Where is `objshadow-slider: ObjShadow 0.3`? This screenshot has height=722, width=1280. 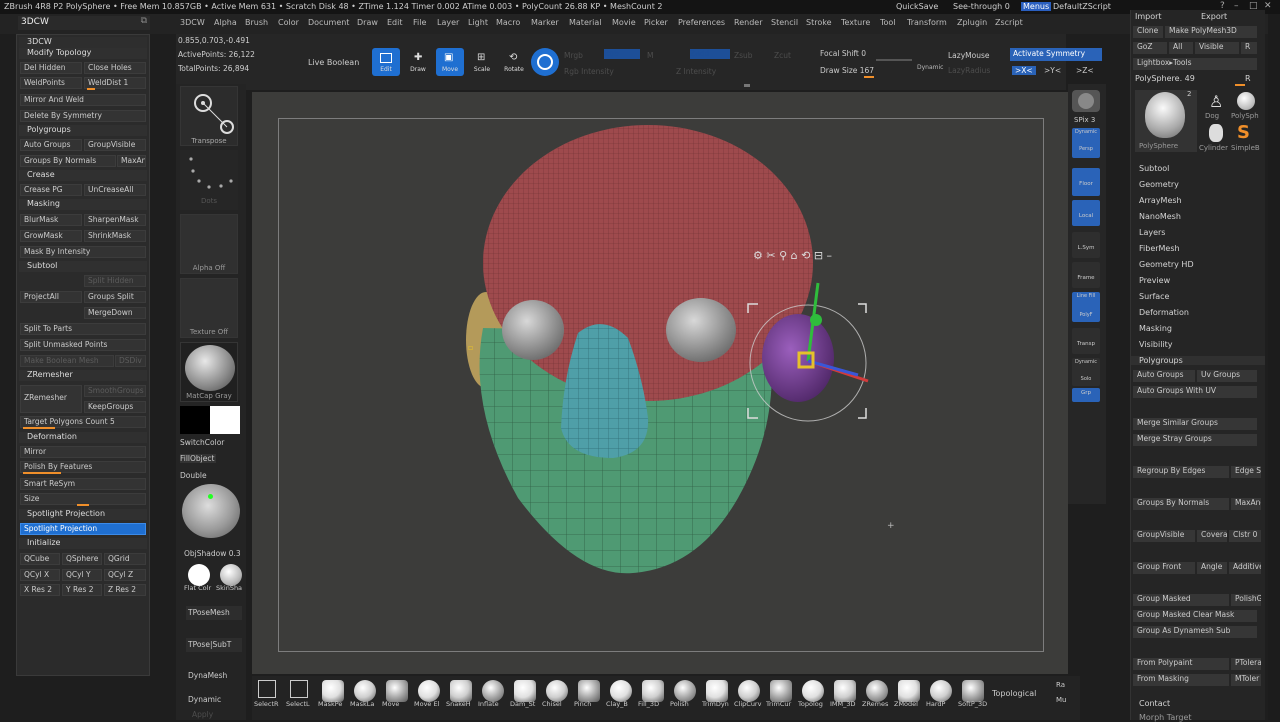
objshadow-slider: ObjShadow 0.3 is located at coordinates (212, 553).